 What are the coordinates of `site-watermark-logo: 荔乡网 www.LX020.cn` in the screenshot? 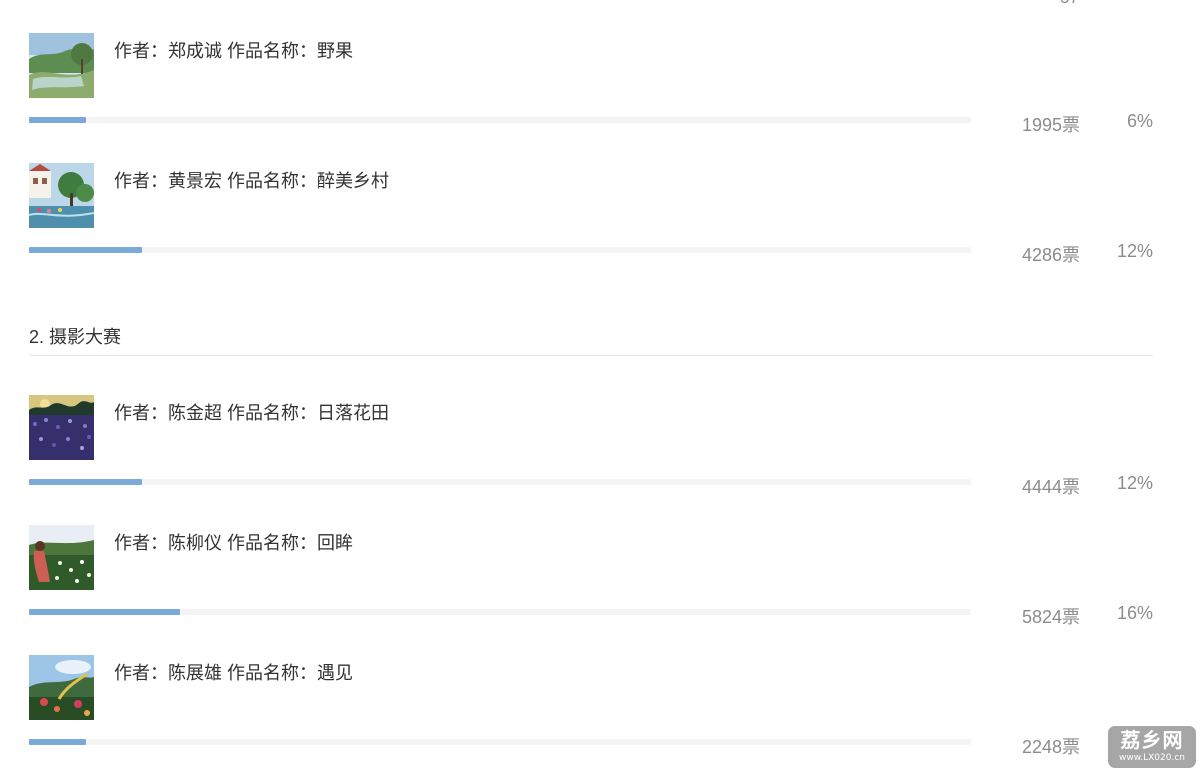 It's located at (1152, 747).